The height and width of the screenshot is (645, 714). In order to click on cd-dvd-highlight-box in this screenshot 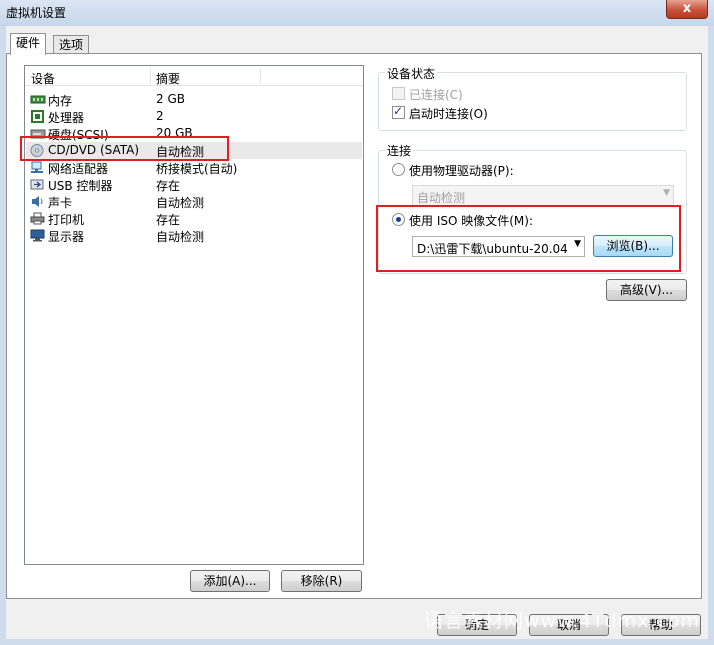, I will do `click(124, 148)`.